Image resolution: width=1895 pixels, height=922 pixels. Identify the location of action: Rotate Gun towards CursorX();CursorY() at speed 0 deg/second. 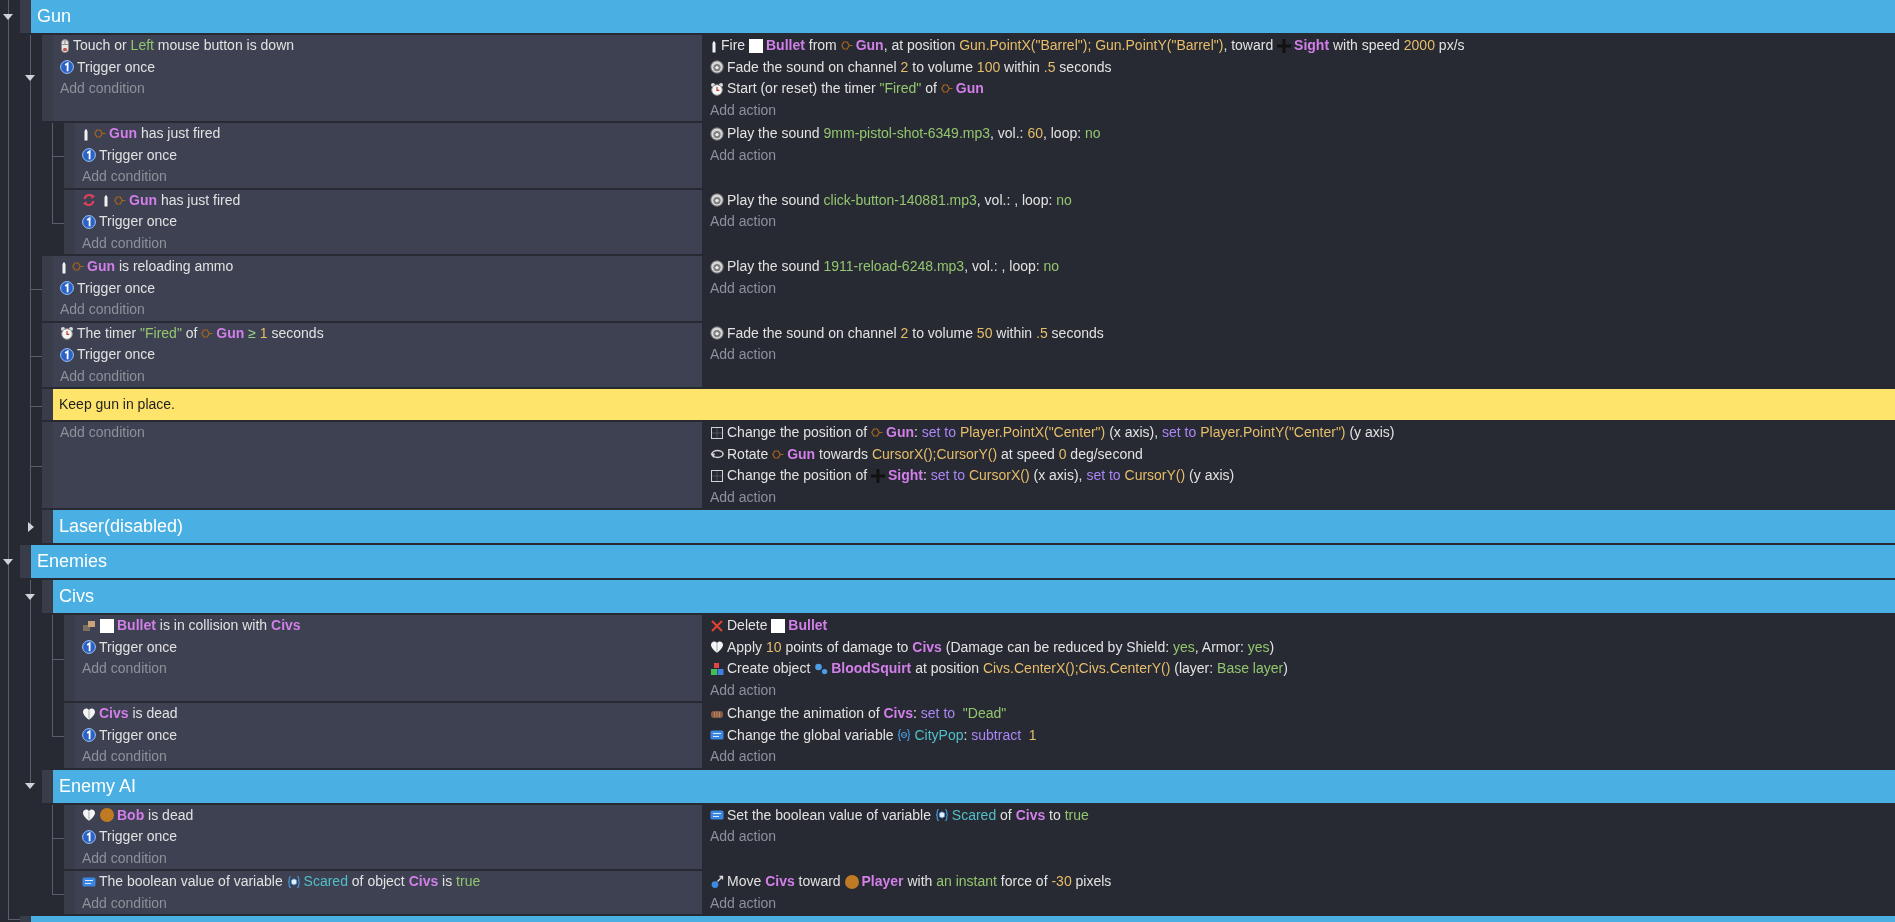
(1299, 454).